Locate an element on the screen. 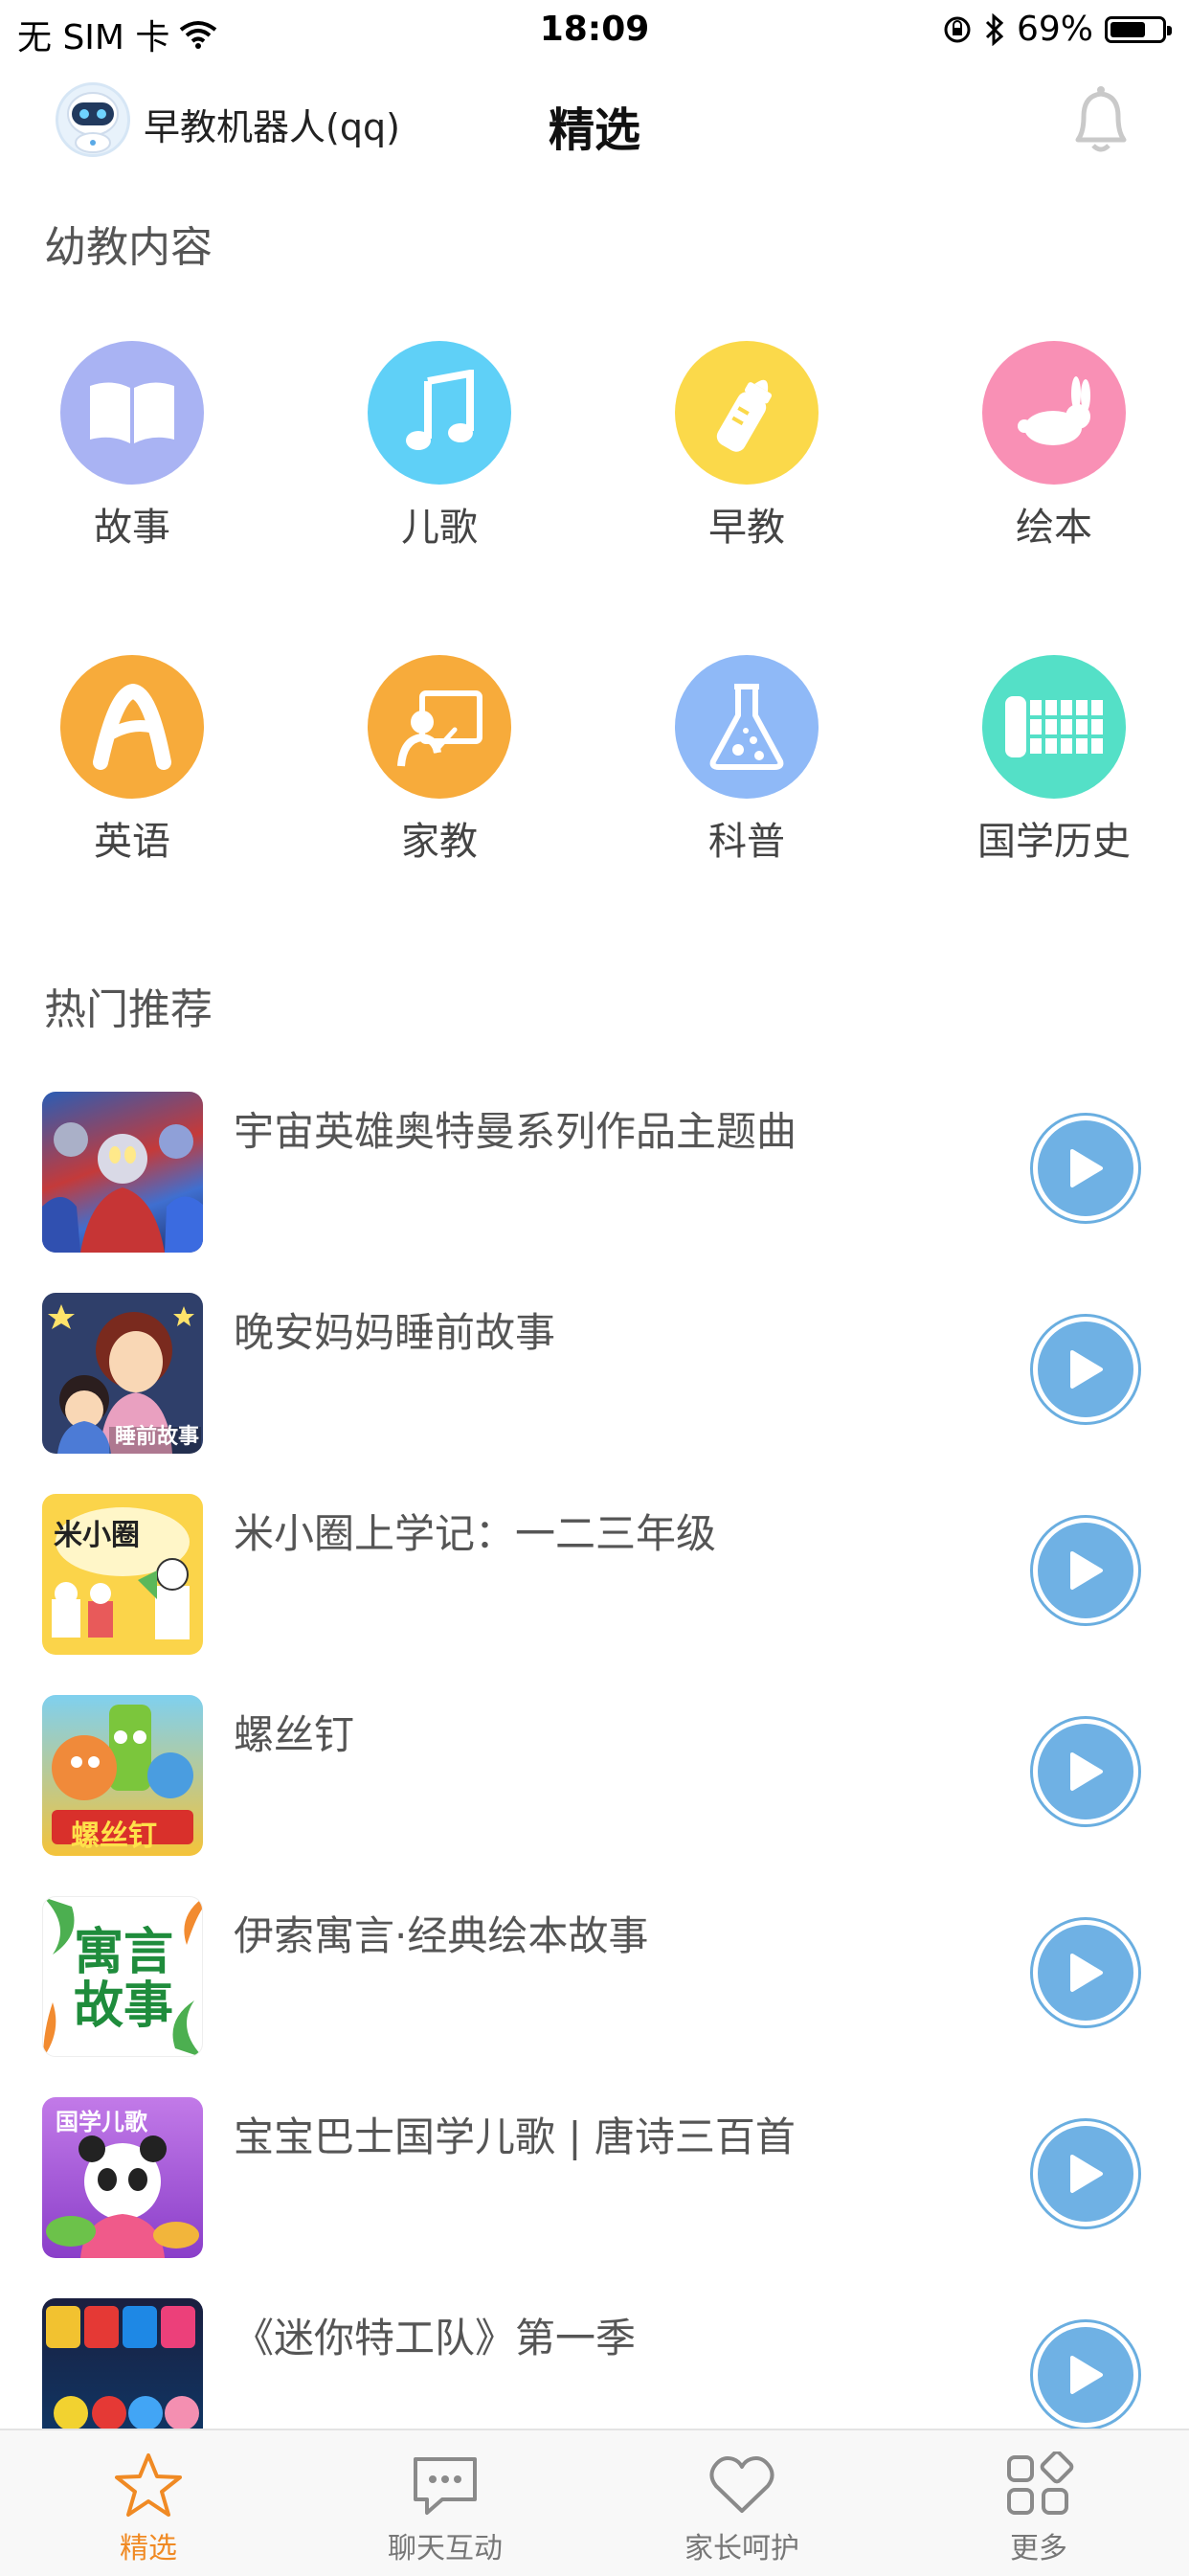 This screenshot has width=1189, height=2576. book-icon is located at coordinates (132, 412).